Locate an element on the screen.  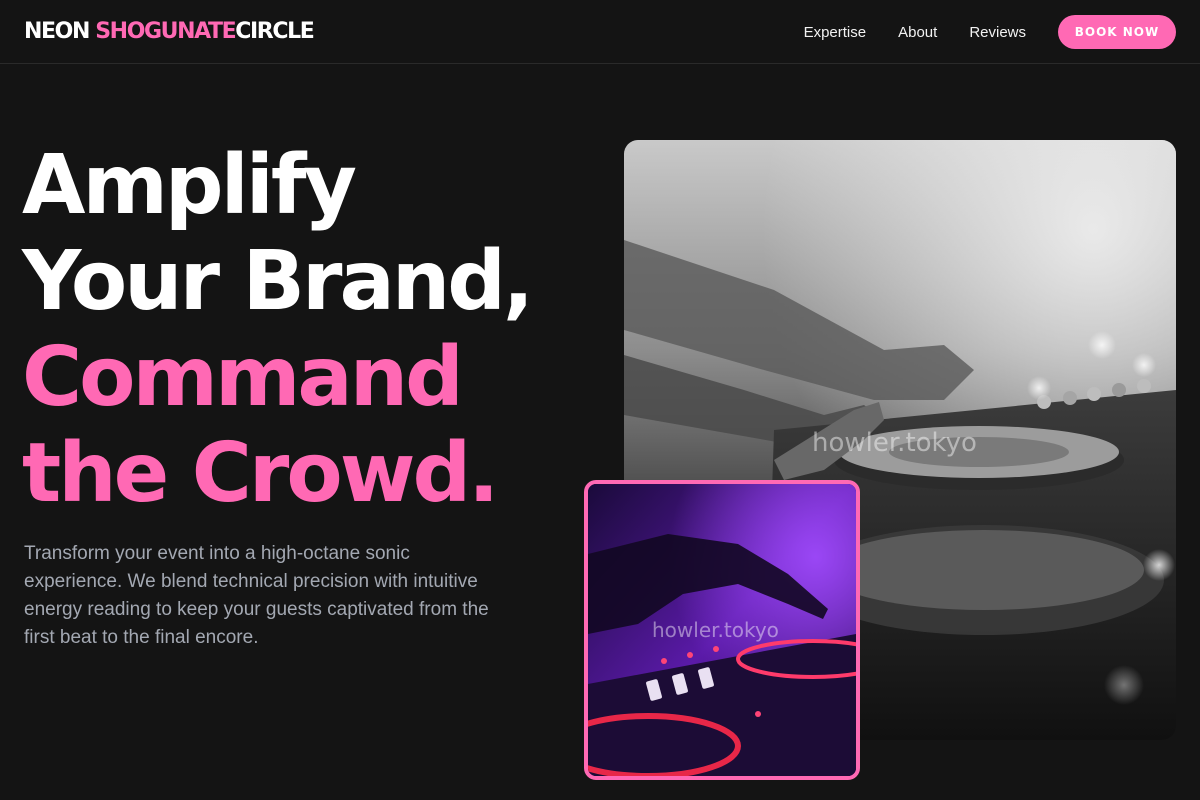
brand-part-shogunate: SHOGUNATE is located at coordinates (165, 31).